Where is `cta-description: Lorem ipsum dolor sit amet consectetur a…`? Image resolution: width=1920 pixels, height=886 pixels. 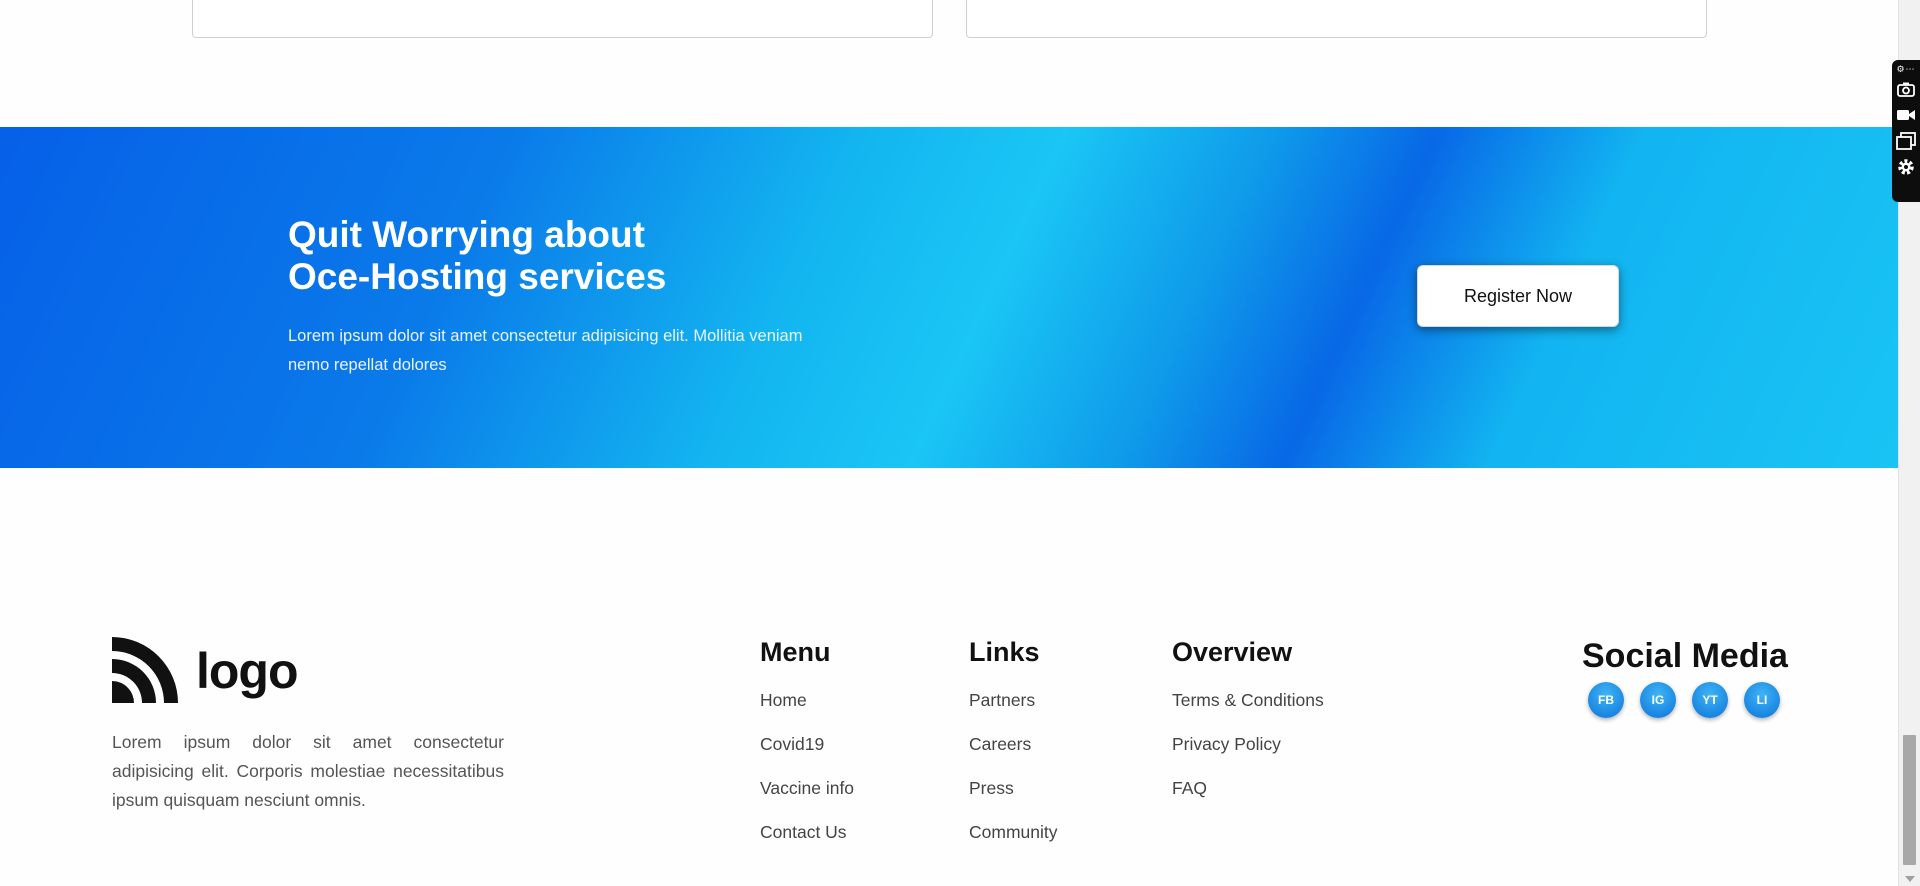 cta-description: Lorem ipsum dolor sit amet consectetur a… is located at coordinates (545, 350).